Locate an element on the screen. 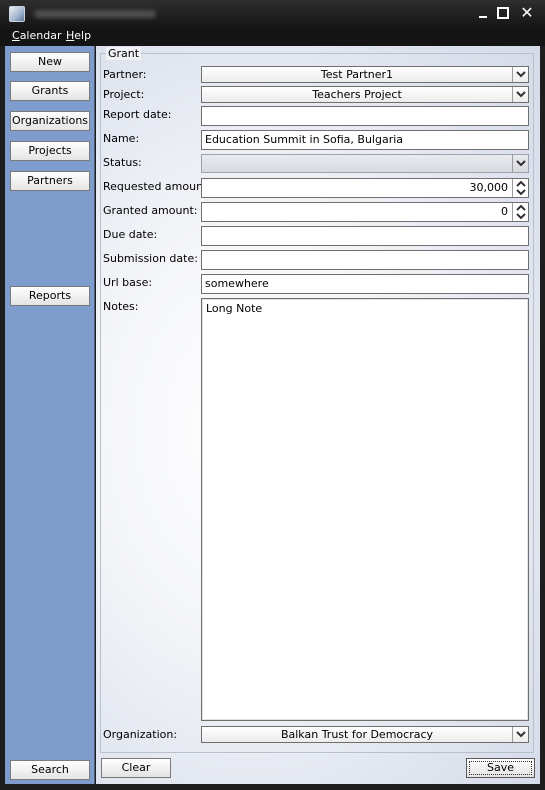 This screenshot has height=790, width=545. submission-date-field is located at coordinates (365, 260).